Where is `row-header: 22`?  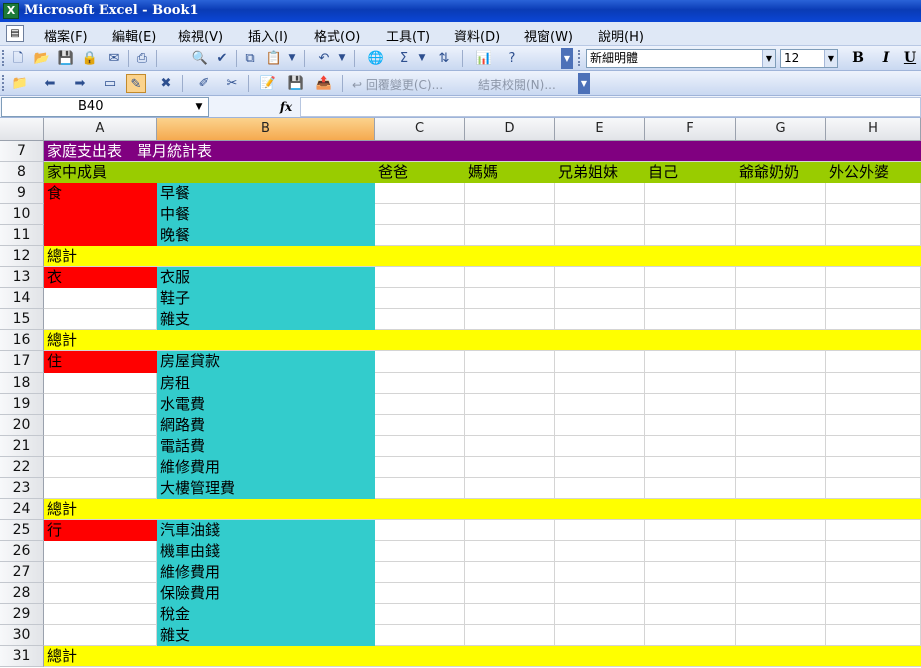 row-header: 22 is located at coordinates (22, 467).